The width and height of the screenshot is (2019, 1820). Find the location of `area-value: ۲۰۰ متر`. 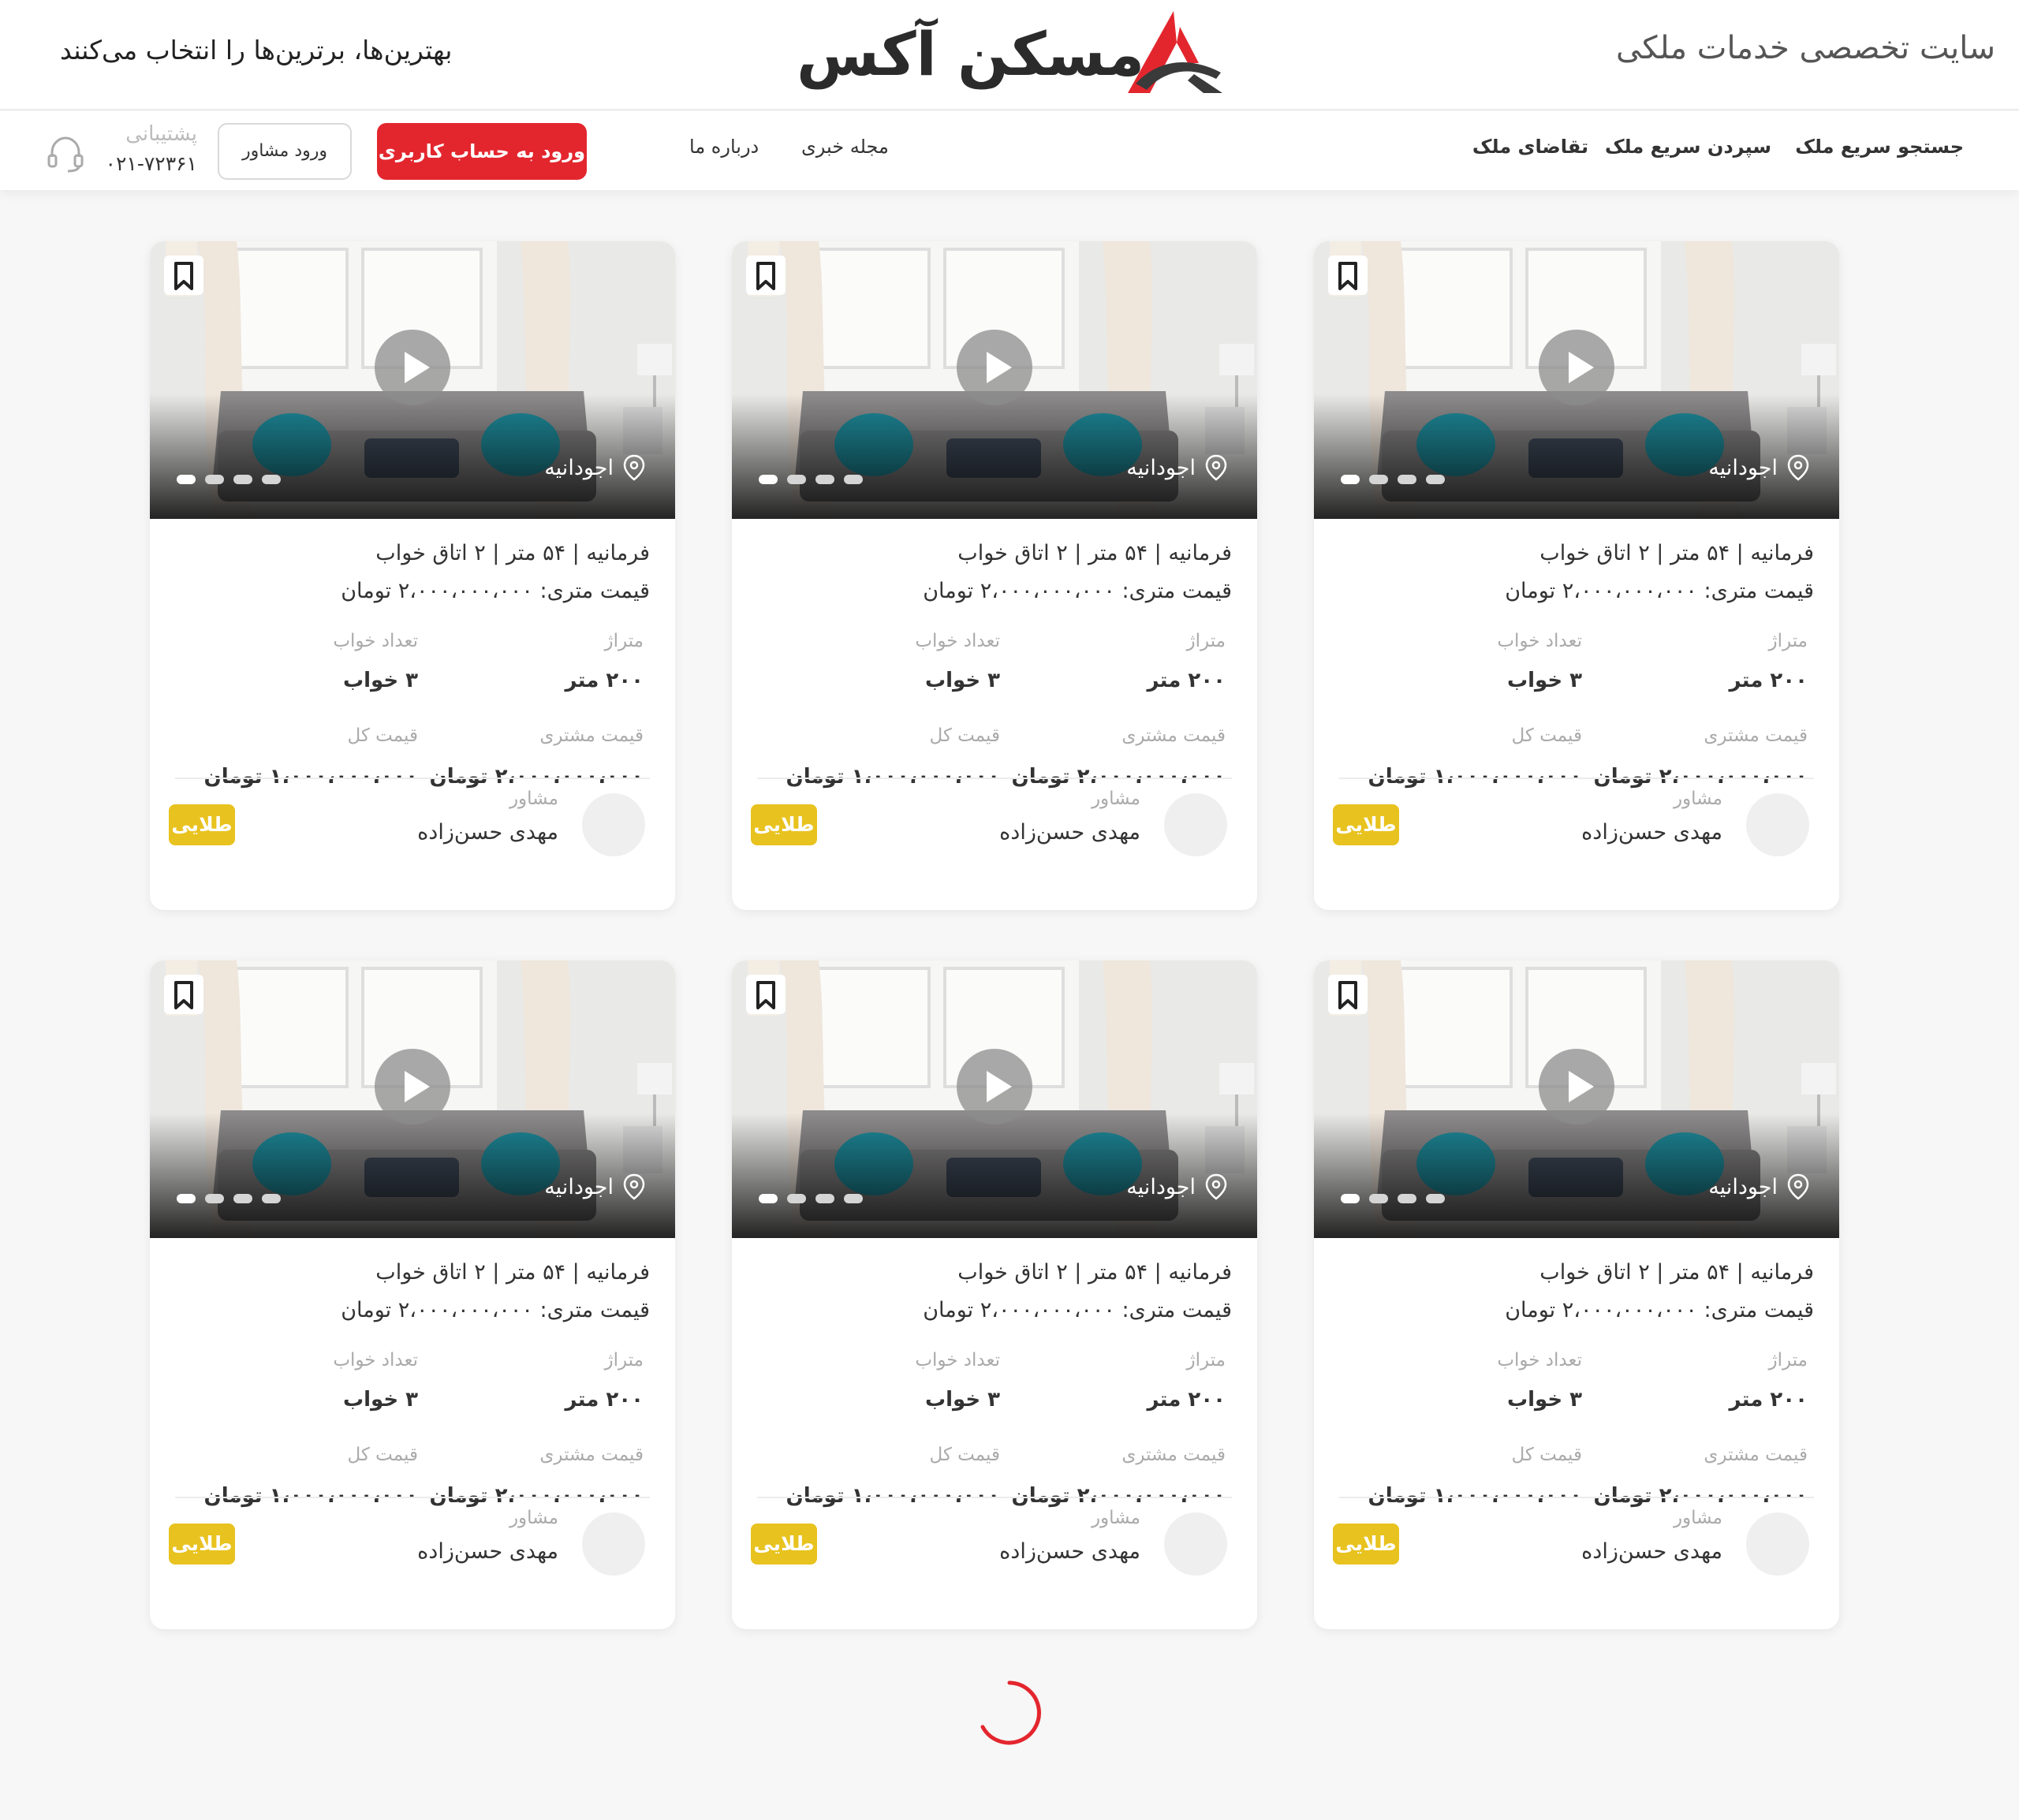

area-value: ۲۰۰ متر is located at coordinates (604, 1400).